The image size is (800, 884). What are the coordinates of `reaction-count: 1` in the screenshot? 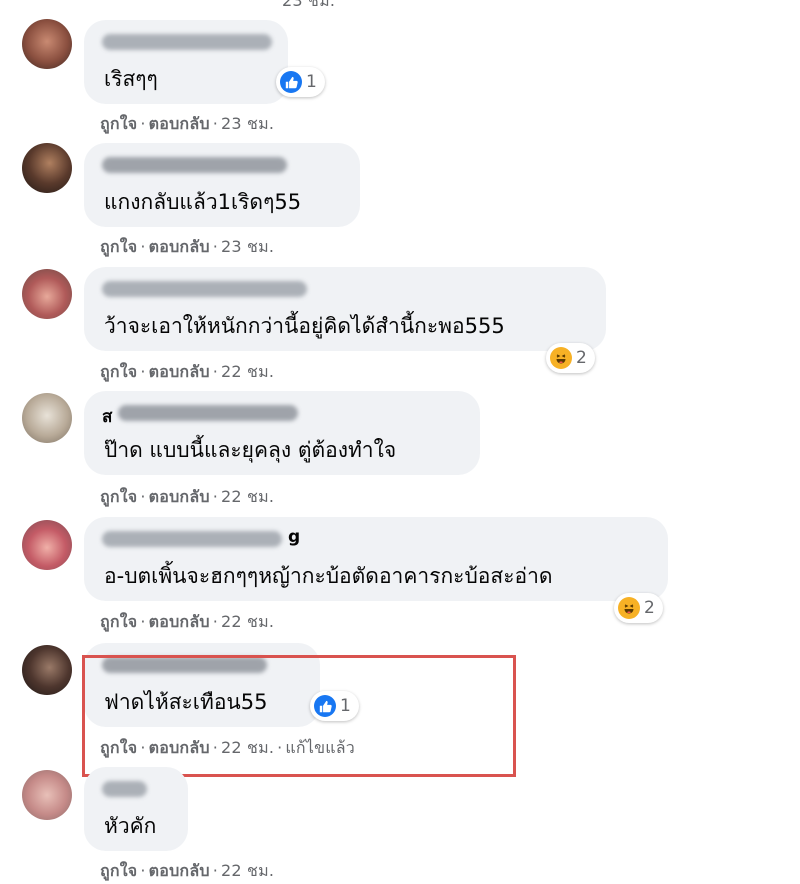 It's located at (300, 82).